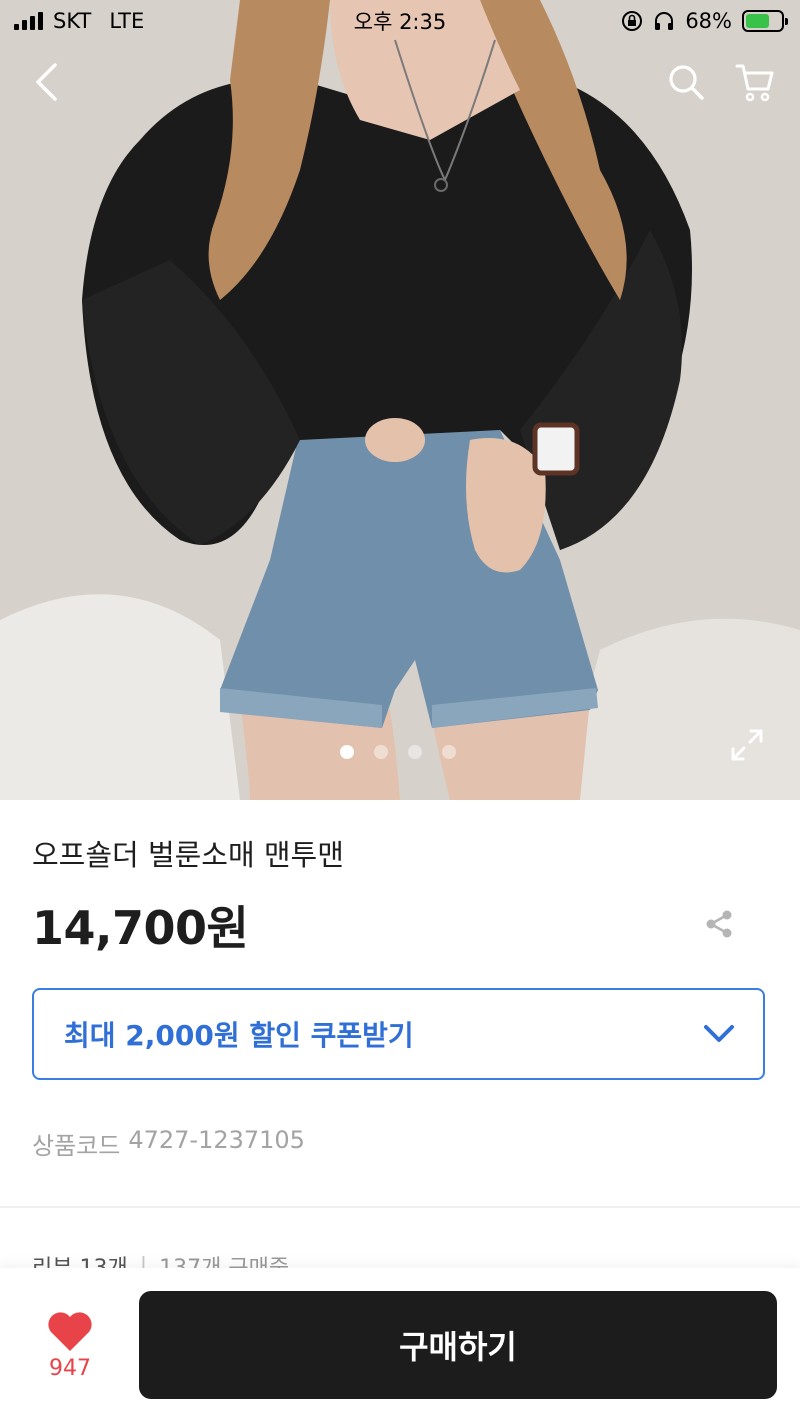  I want to click on product-code-value: 4727-1237105, so click(216, 1140).